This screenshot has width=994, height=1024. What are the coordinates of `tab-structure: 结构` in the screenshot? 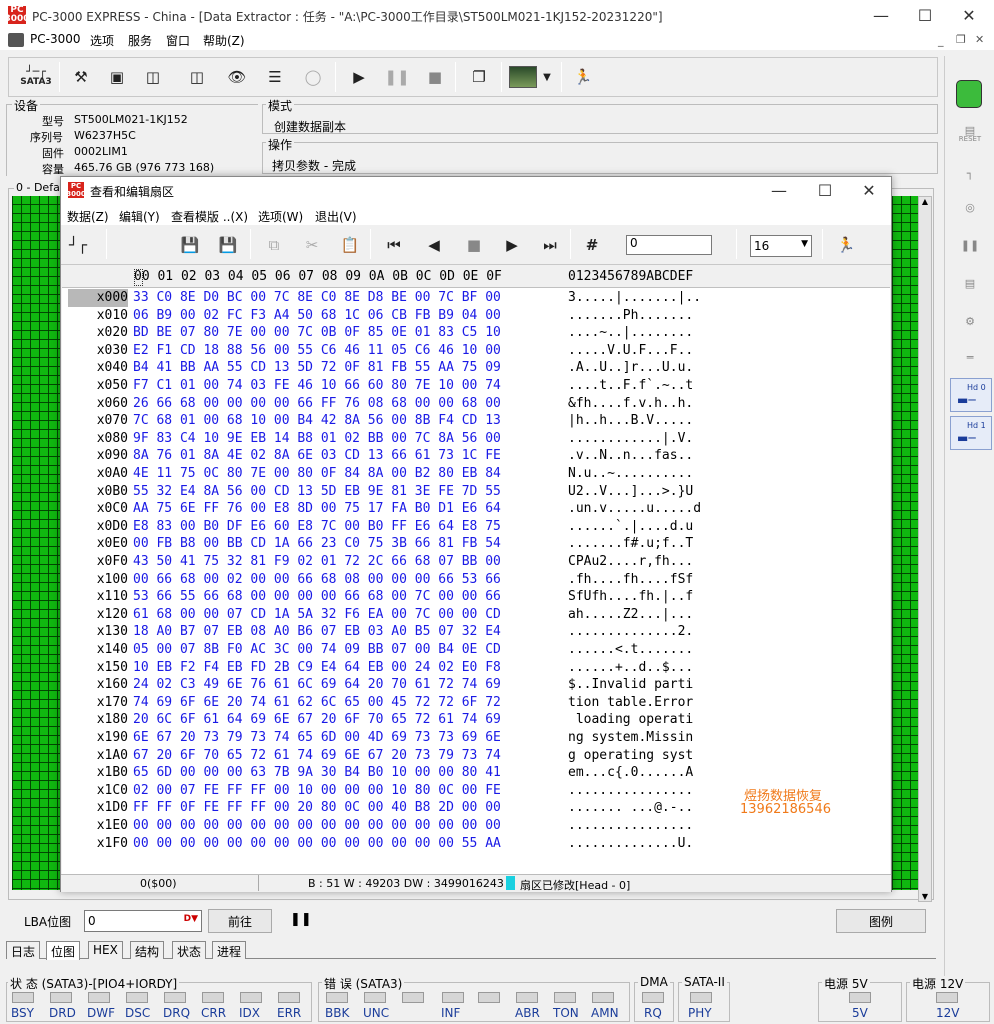 It's located at (147, 950).